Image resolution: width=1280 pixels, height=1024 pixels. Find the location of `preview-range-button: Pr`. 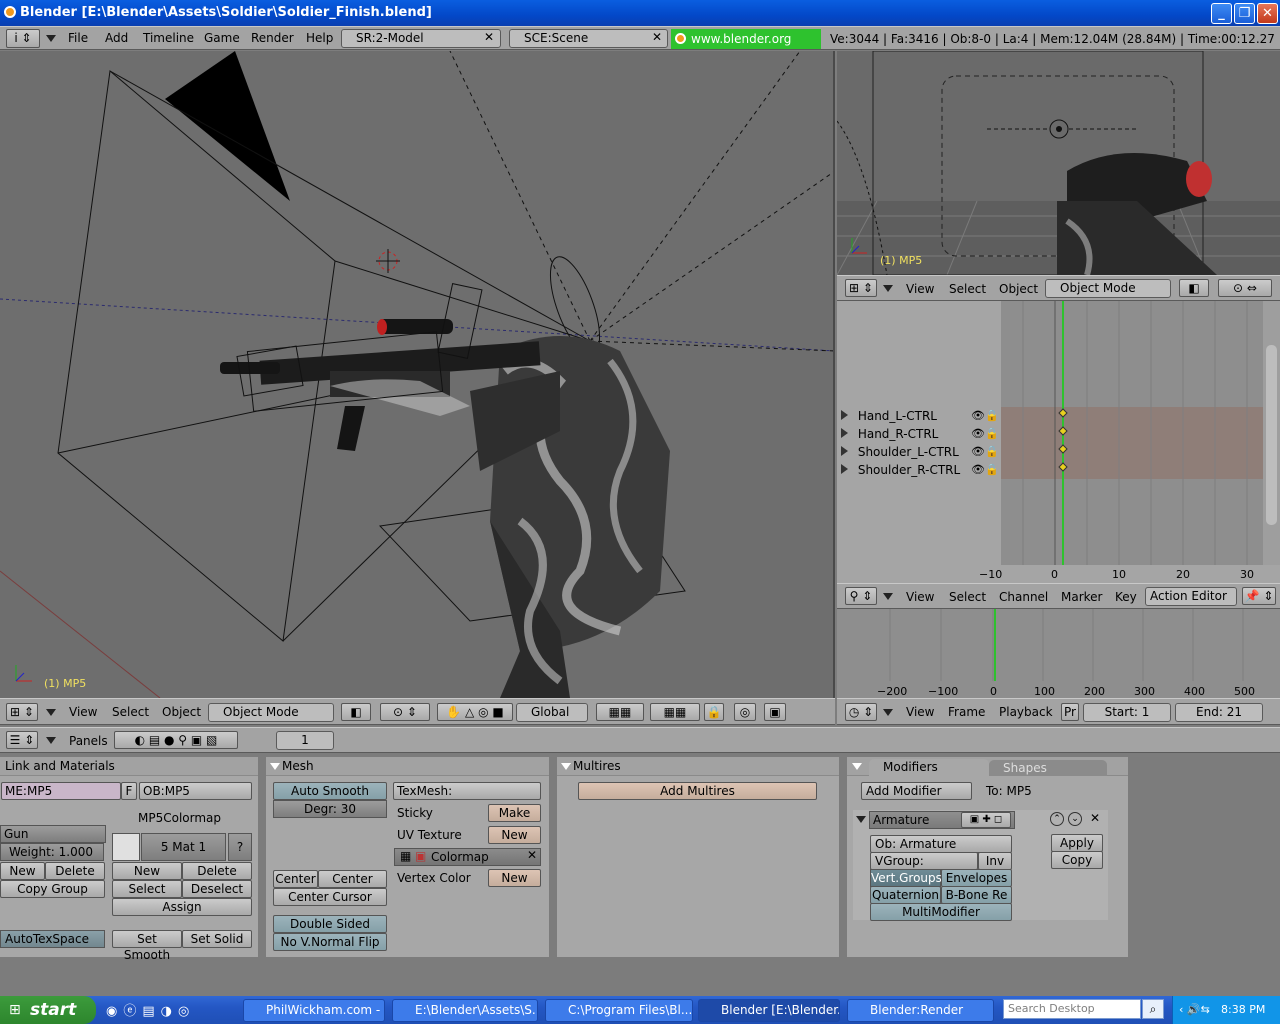

preview-range-button: Pr is located at coordinates (1070, 712).